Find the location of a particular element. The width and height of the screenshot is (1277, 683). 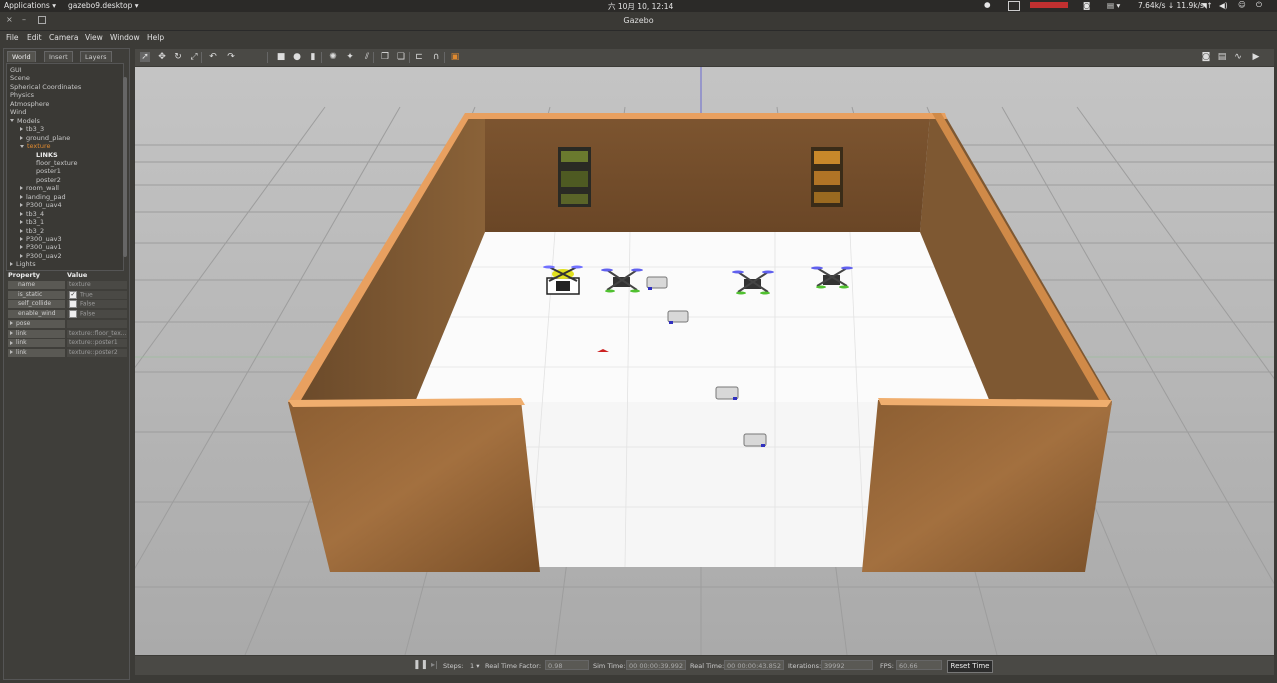

change-view-icon: ▣ is located at coordinates (455, 57).